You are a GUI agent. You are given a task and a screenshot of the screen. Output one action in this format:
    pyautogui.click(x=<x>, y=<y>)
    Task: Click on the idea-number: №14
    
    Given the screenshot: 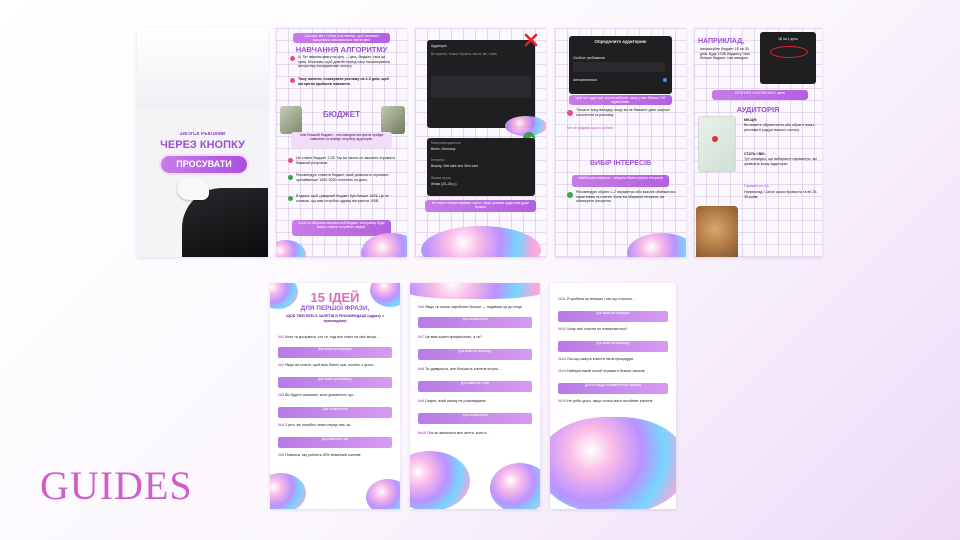 What is the action you would take?
    pyautogui.click(x=562, y=371)
    